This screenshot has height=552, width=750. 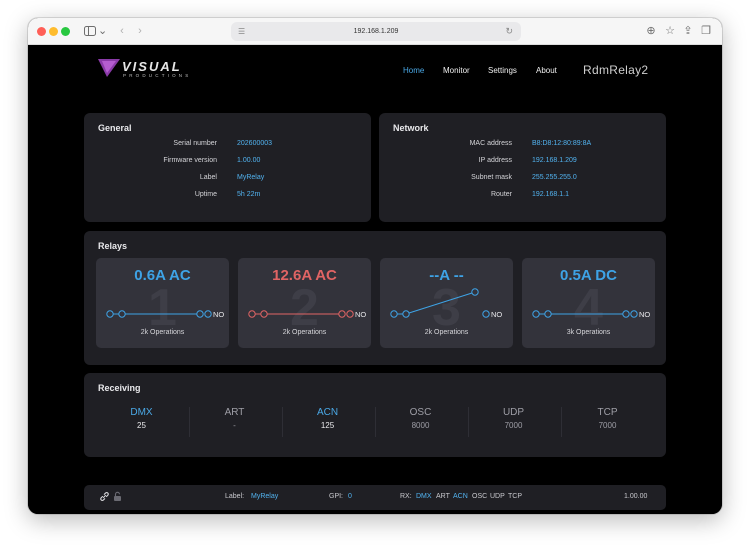 What do you see at coordinates (251, 177) in the screenshot?
I see `label-value: MyRelay` at bounding box center [251, 177].